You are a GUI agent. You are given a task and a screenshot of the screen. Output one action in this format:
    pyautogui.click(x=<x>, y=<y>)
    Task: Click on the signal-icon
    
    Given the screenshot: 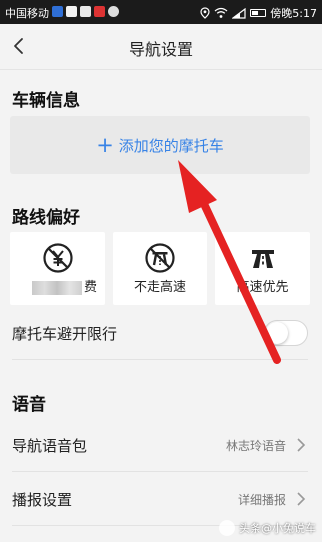 What is the action you would take?
    pyautogui.click(x=239, y=13)
    